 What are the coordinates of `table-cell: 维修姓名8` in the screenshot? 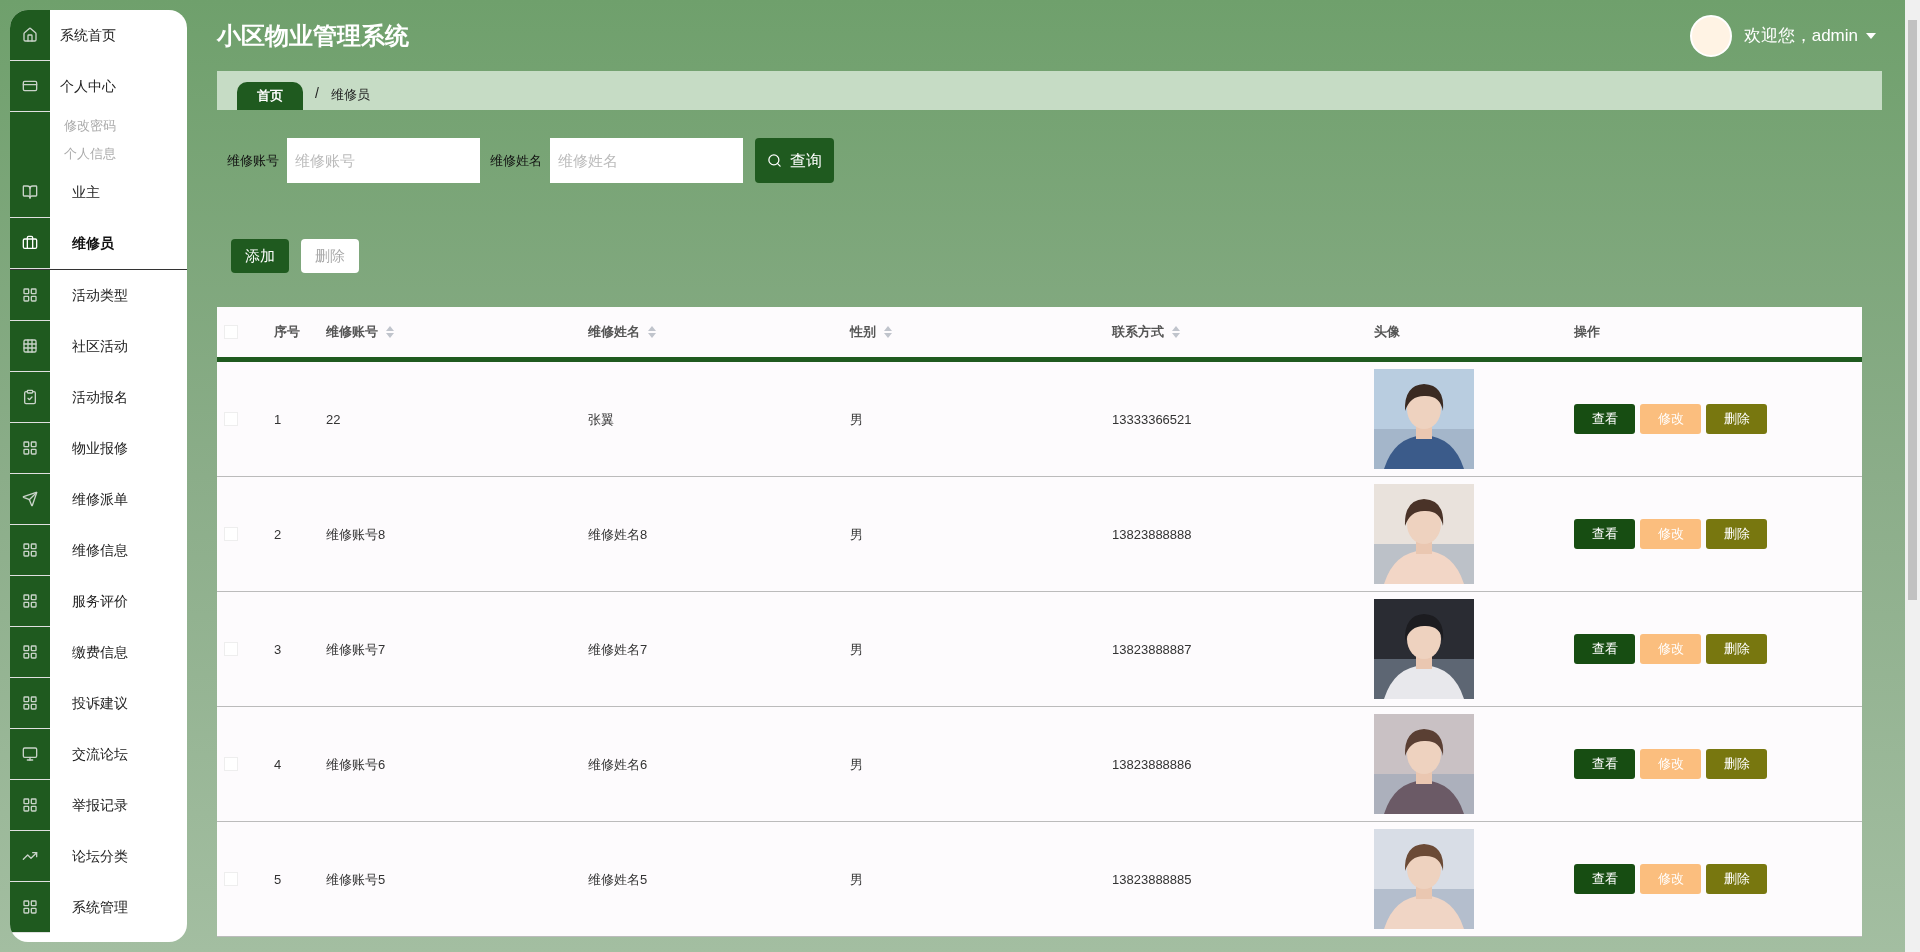 It's located at (618, 534).